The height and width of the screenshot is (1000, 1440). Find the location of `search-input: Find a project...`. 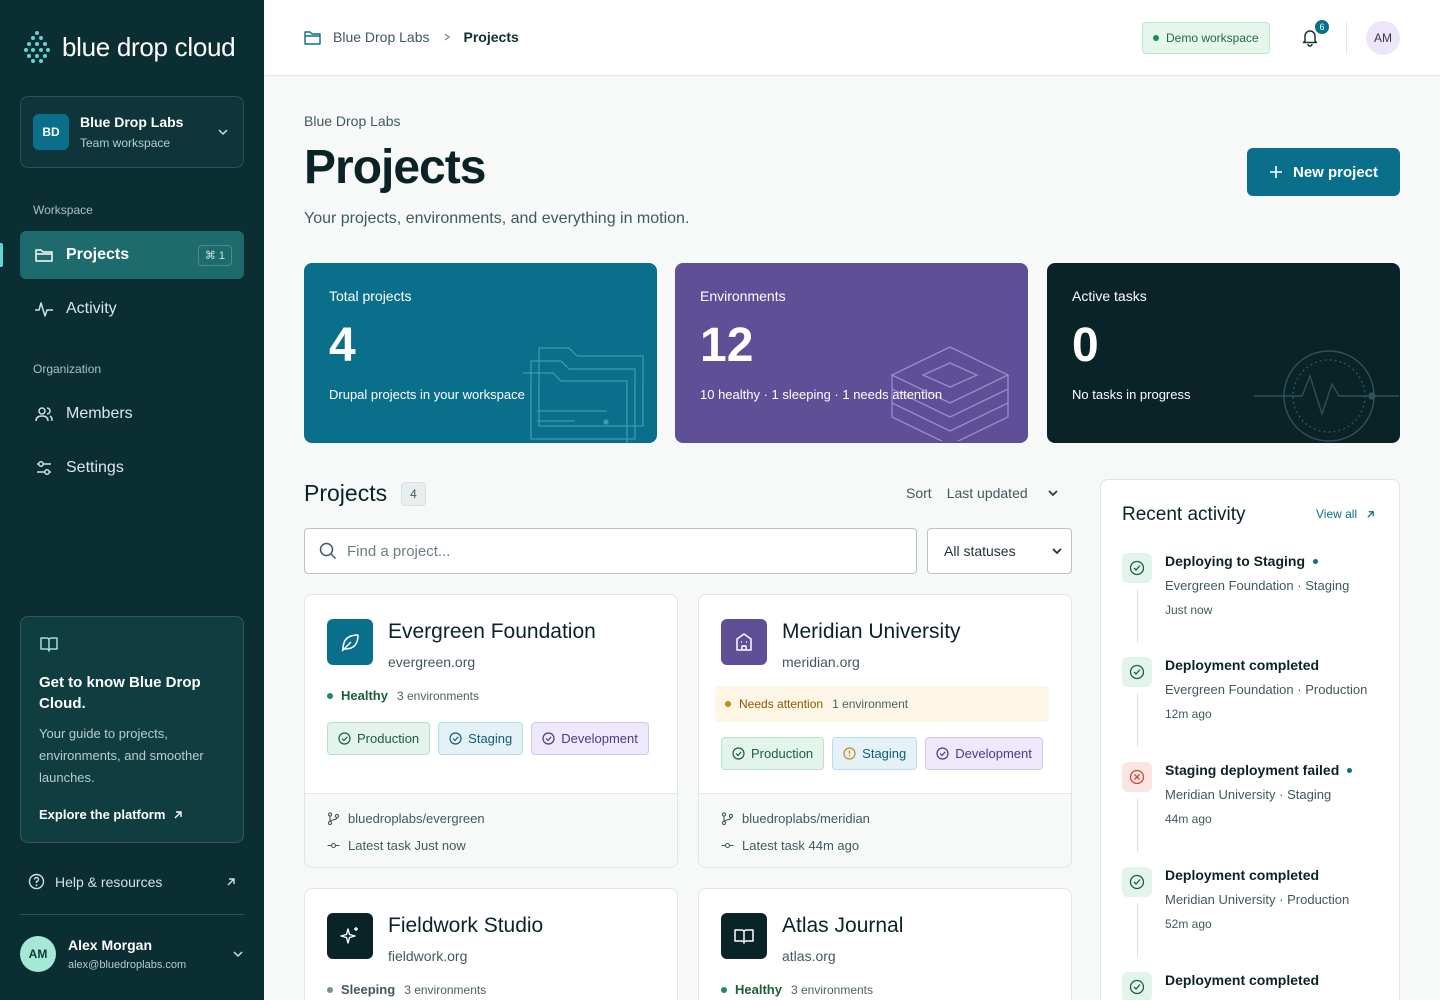

search-input: Find a project... is located at coordinates (610, 551).